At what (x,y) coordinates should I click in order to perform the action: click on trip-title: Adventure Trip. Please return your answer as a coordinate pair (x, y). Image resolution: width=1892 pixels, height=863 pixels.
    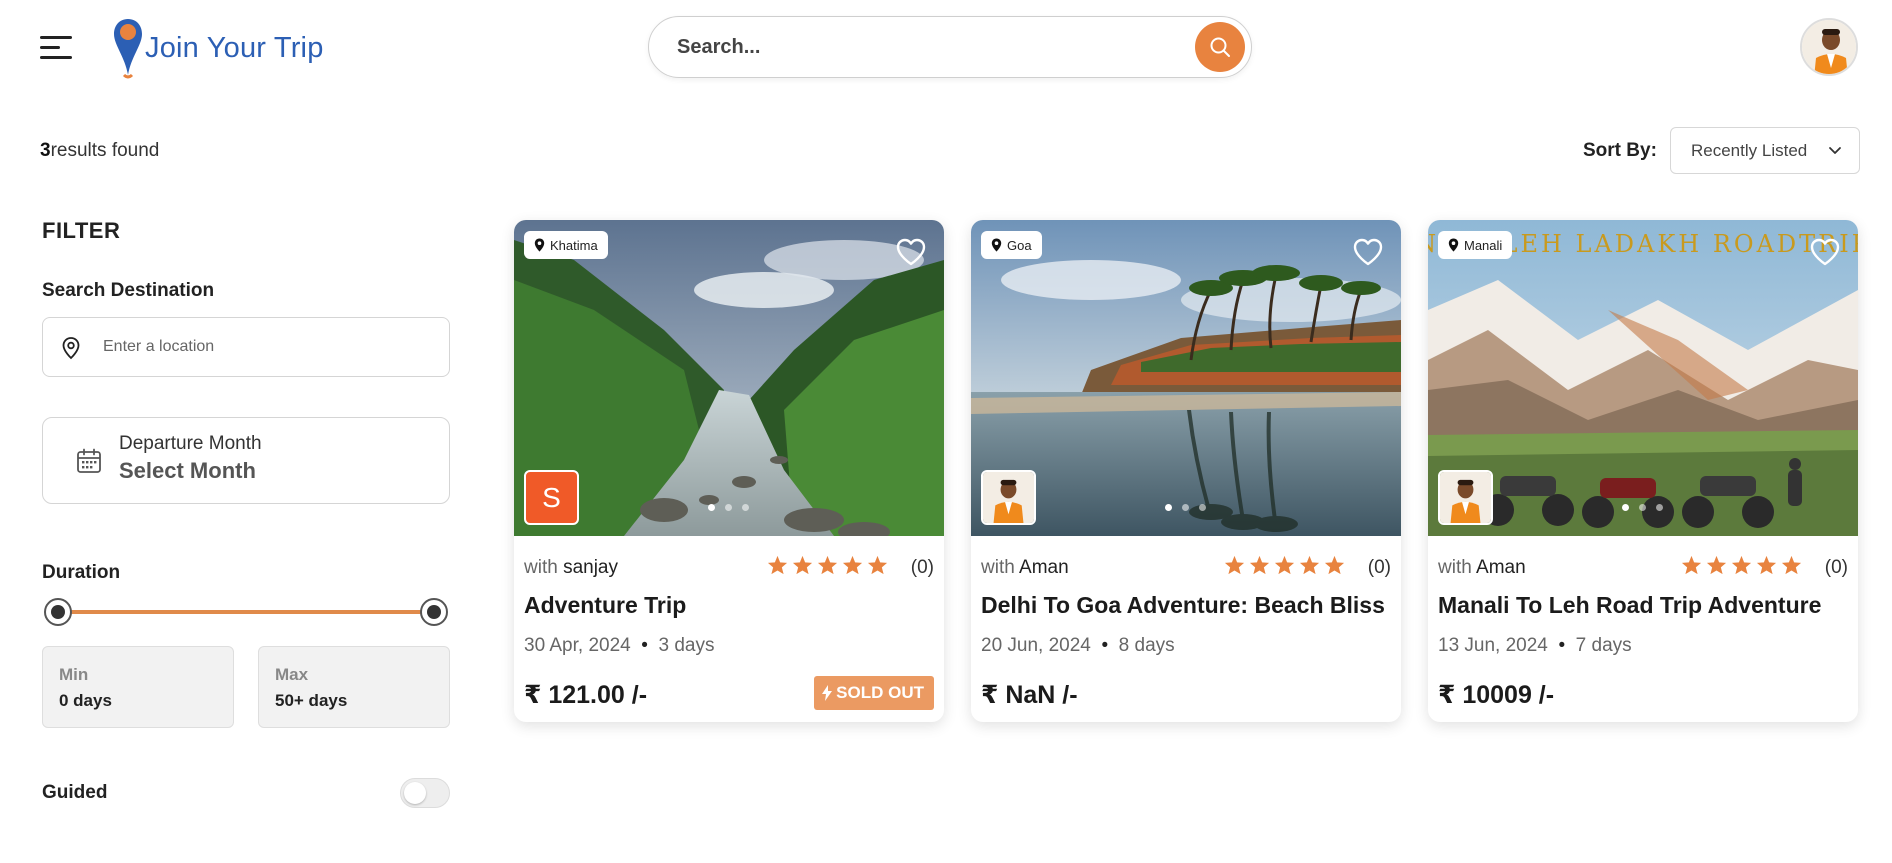
    Looking at the image, I should click on (605, 605).